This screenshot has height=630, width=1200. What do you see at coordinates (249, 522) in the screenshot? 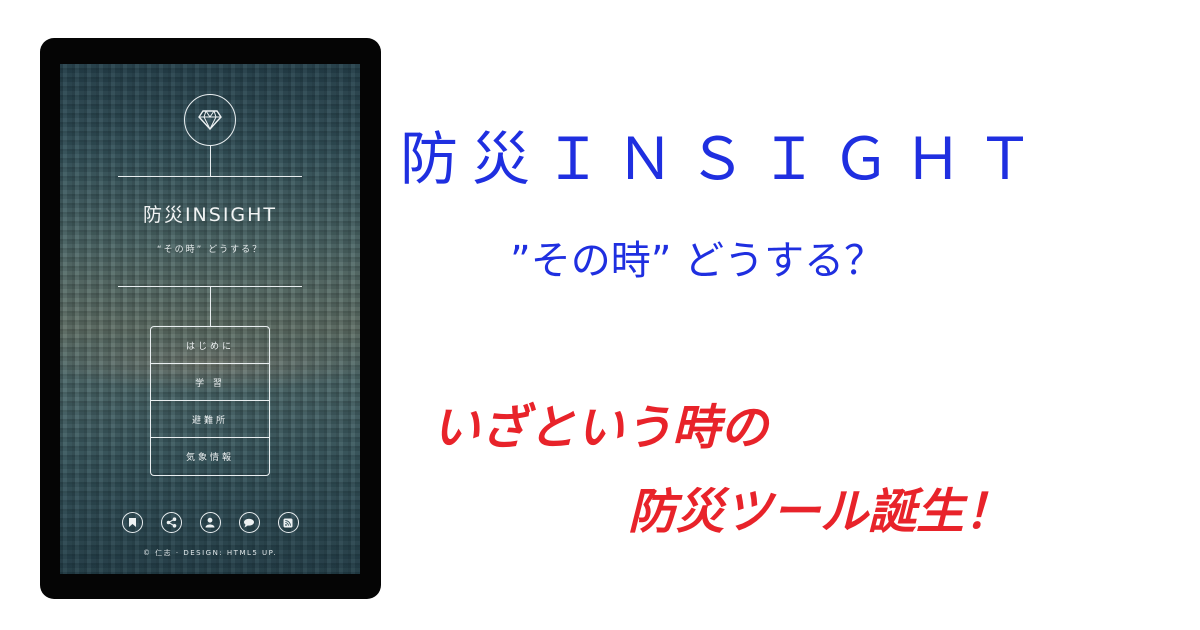
I see `chat-icon` at bounding box center [249, 522].